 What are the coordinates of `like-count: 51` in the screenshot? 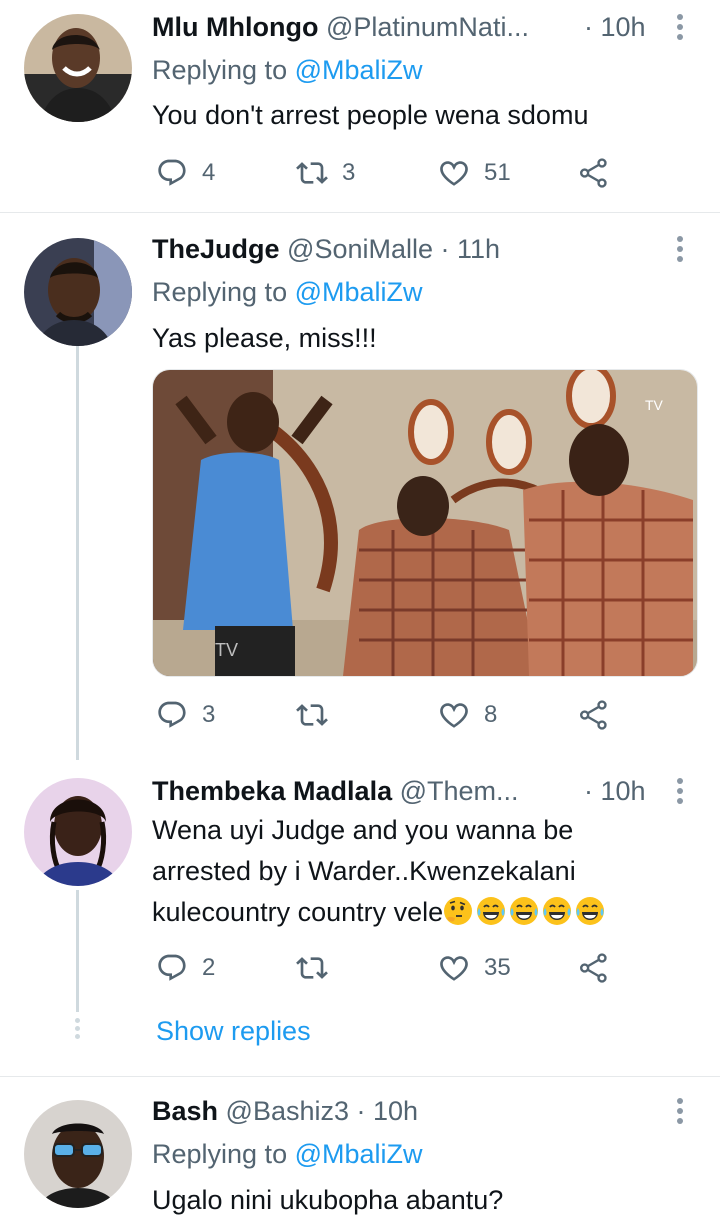 It's located at (497, 172).